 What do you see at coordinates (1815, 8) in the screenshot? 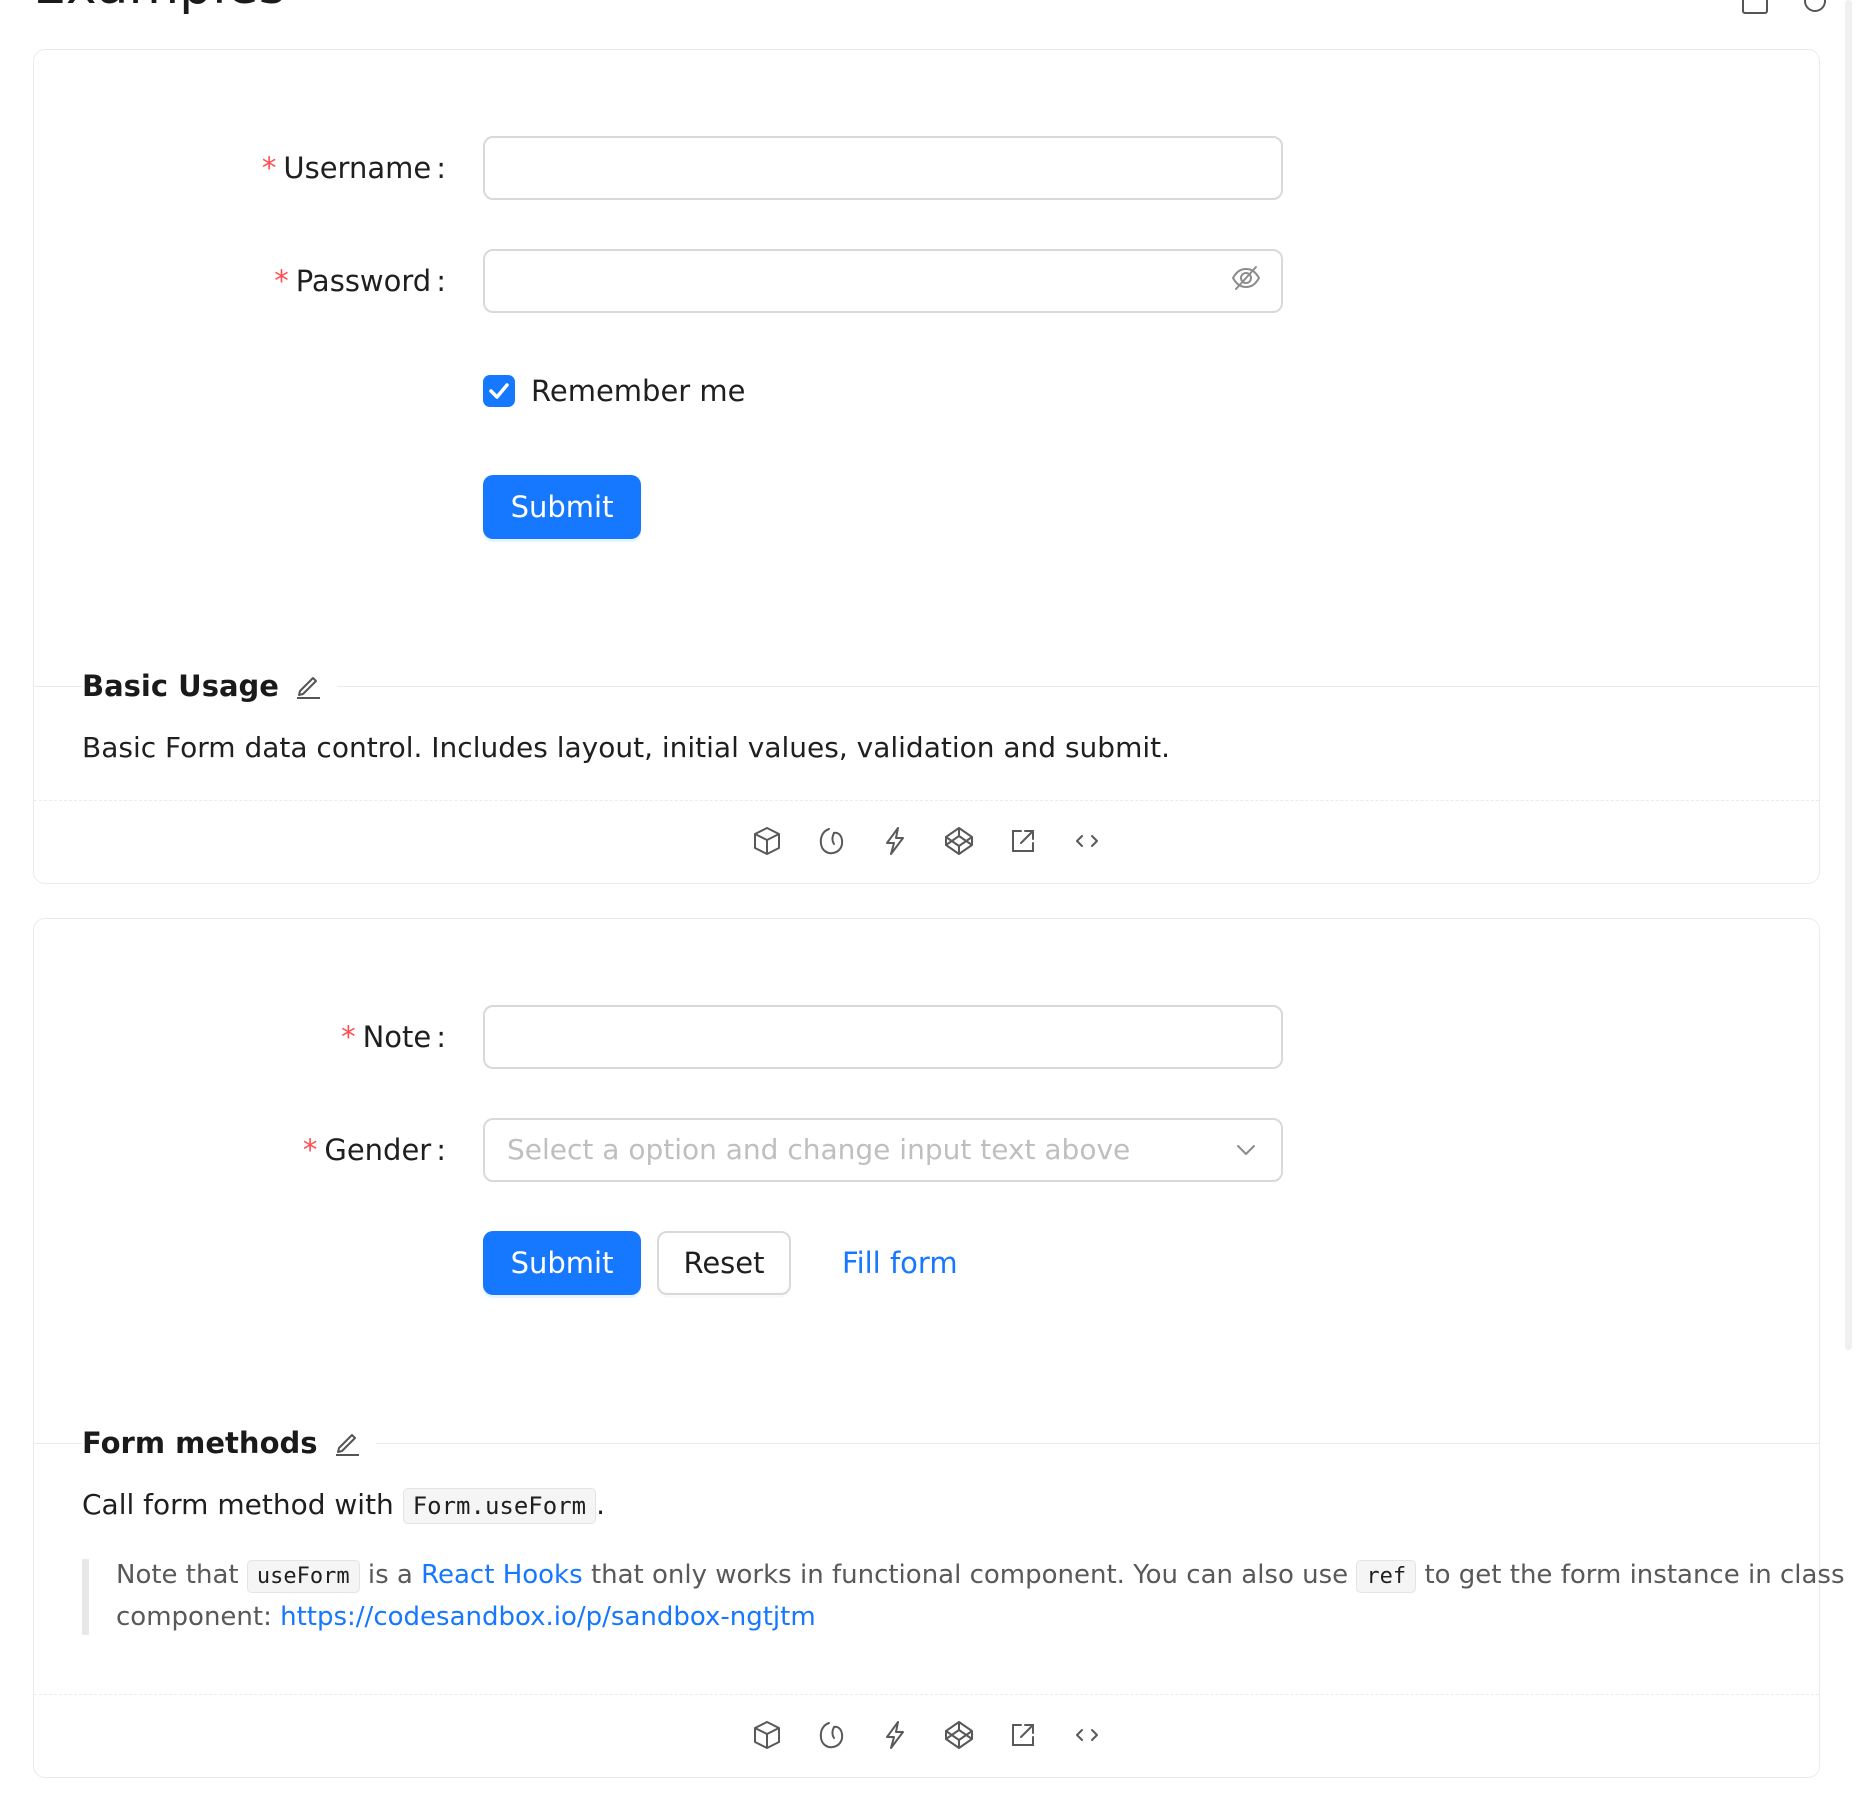
I see `bug-icon` at bounding box center [1815, 8].